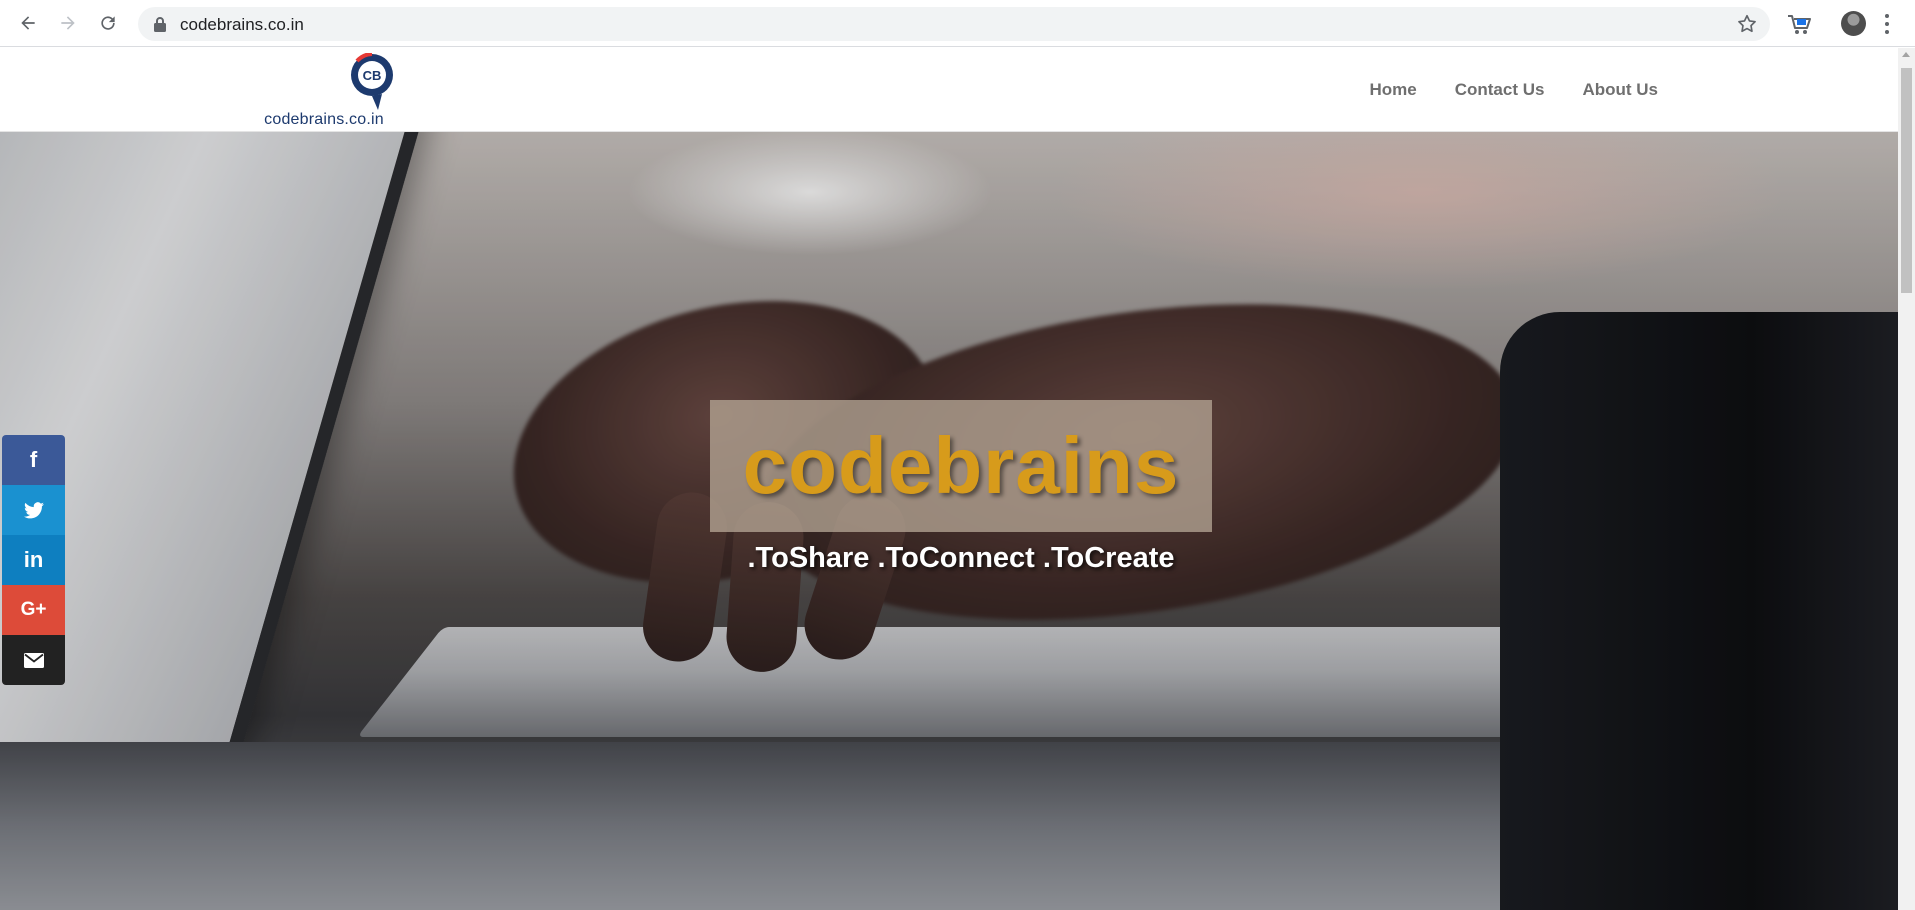 The width and height of the screenshot is (1915, 910). What do you see at coordinates (28, 23) in the screenshot?
I see `back-arrow-icon` at bounding box center [28, 23].